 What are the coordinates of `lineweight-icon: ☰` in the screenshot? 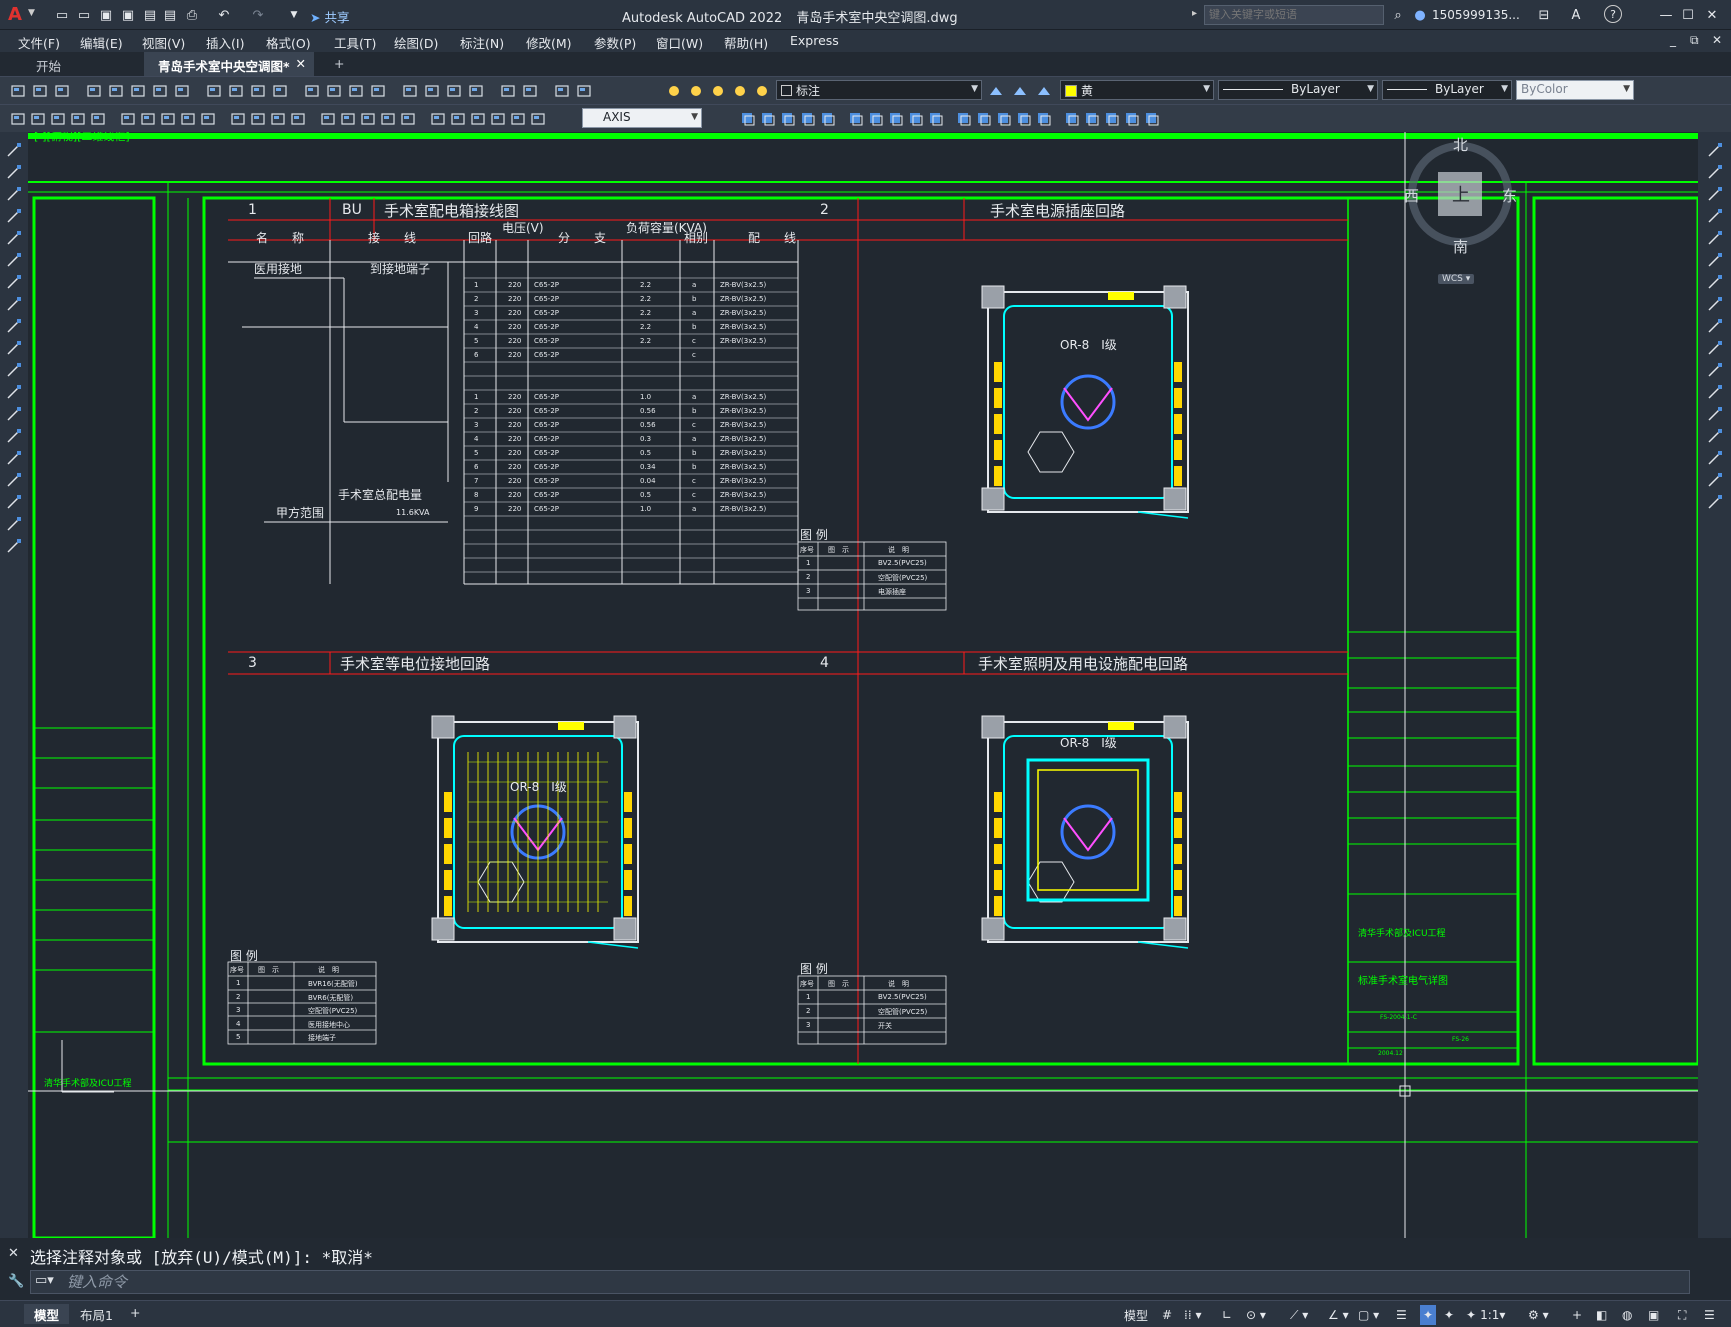 It's located at (1401, 1315).